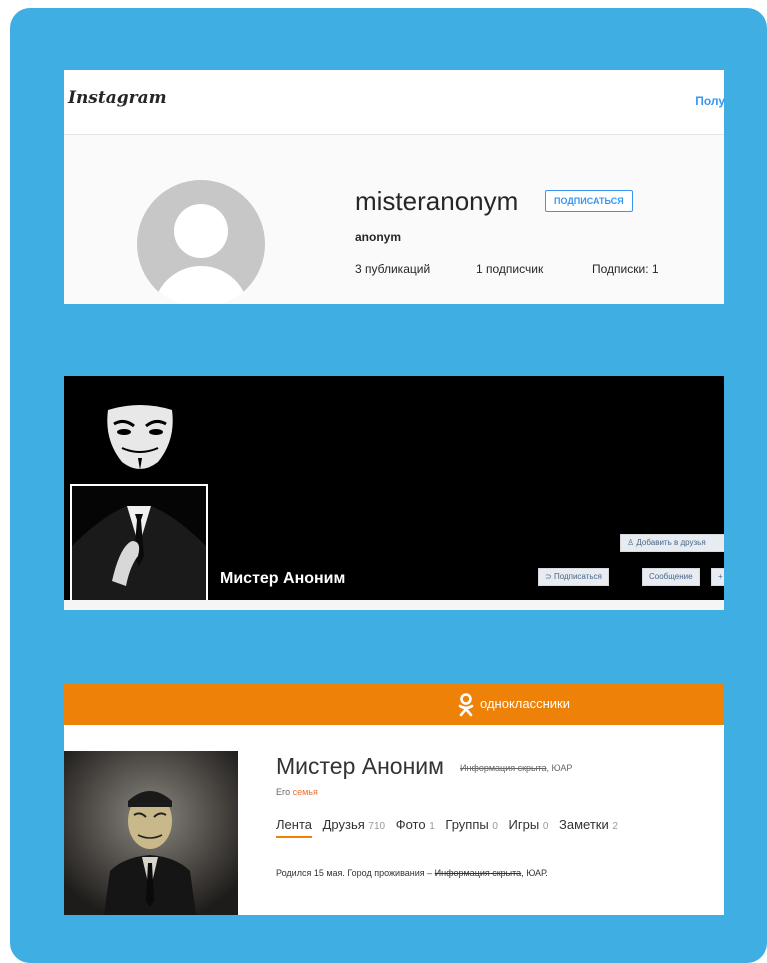 Image resolution: width=767 pixels, height=963 pixels. What do you see at coordinates (671, 577) in the screenshot?
I see `vk-message-button: Сообщение` at bounding box center [671, 577].